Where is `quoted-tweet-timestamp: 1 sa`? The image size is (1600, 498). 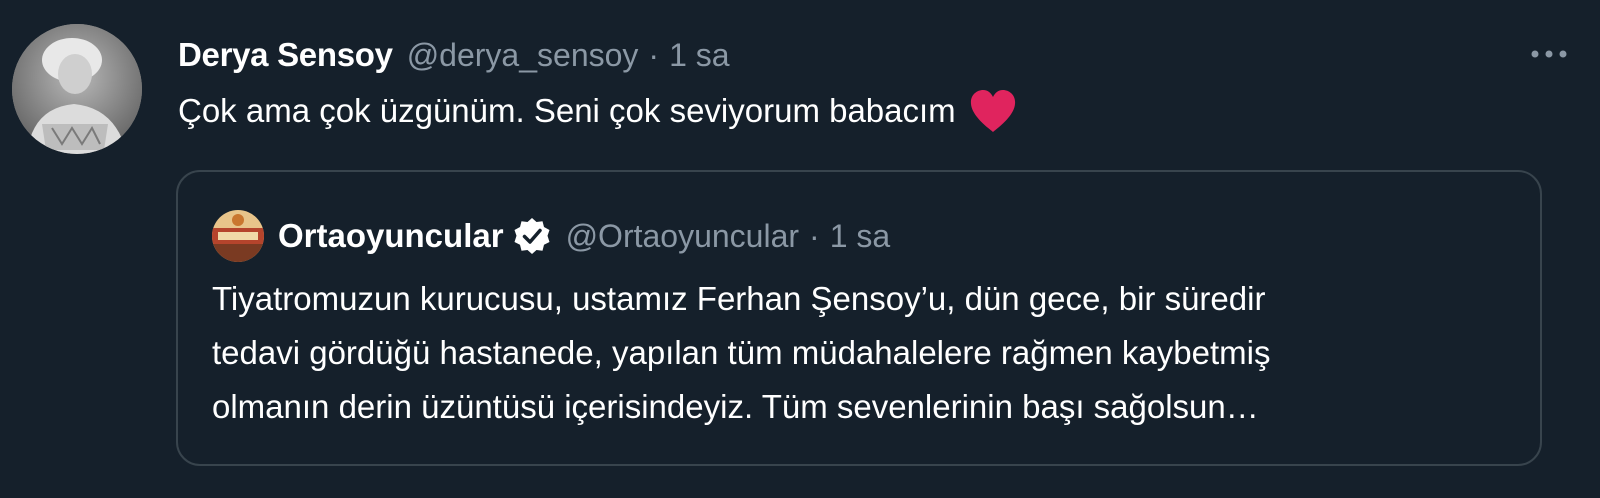
quoted-tweet-timestamp: 1 sa is located at coordinates (860, 236).